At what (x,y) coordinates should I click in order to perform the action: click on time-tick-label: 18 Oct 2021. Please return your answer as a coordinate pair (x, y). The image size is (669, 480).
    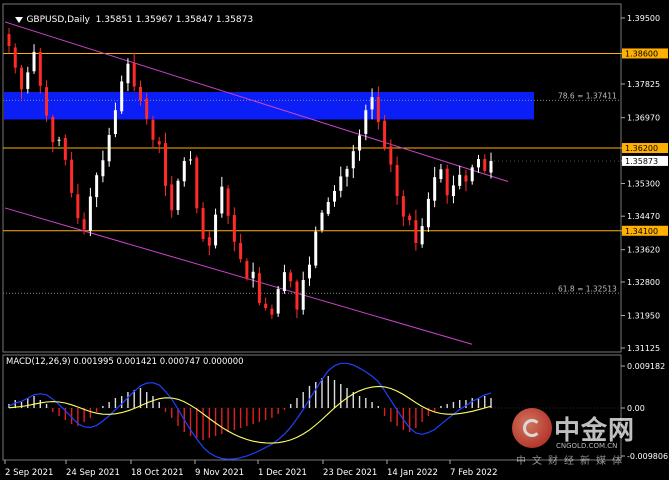
    Looking at the image, I should click on (157, 473).